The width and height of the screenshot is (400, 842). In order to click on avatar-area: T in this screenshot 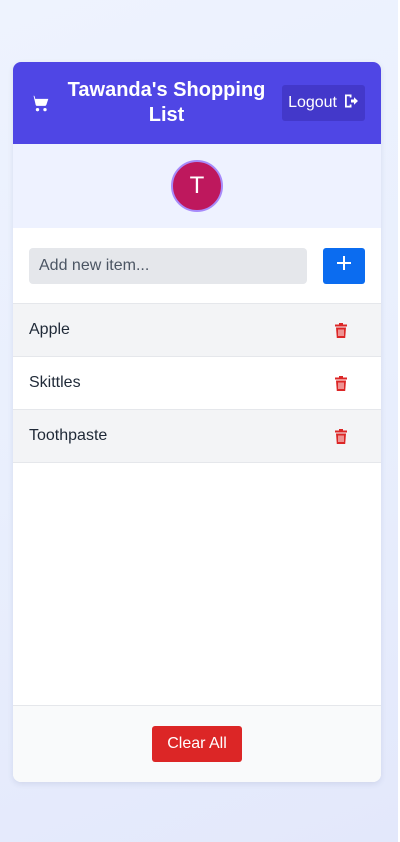, I will do `click(197, 186)`.